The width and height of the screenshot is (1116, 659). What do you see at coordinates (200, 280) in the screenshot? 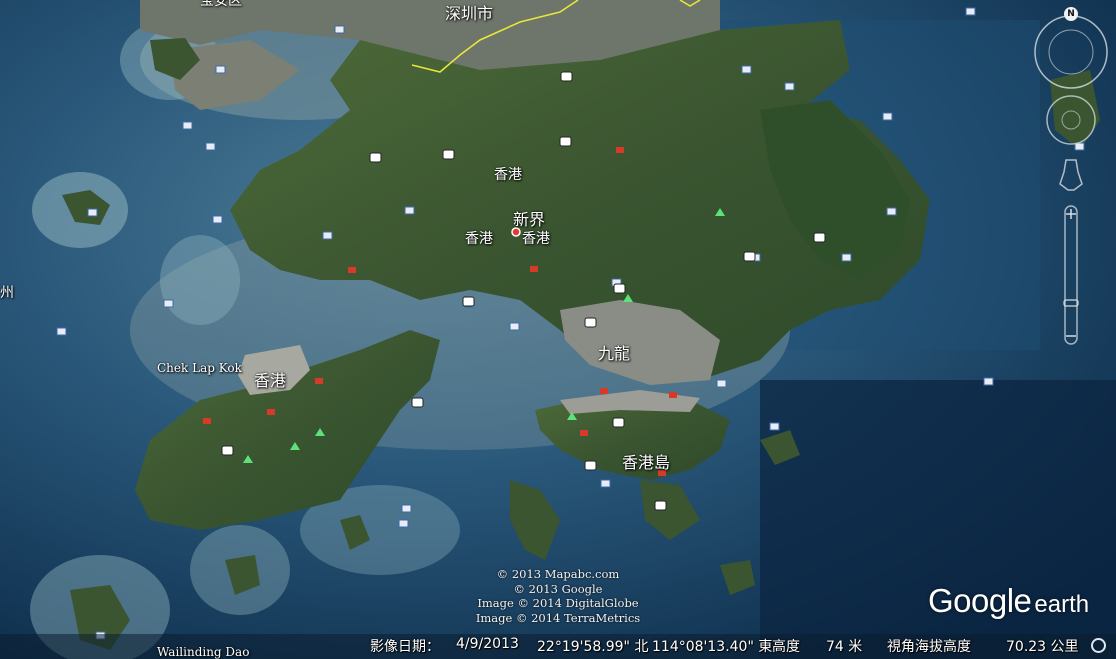
I see `shoal-glow` at bounding box center [200, 280].